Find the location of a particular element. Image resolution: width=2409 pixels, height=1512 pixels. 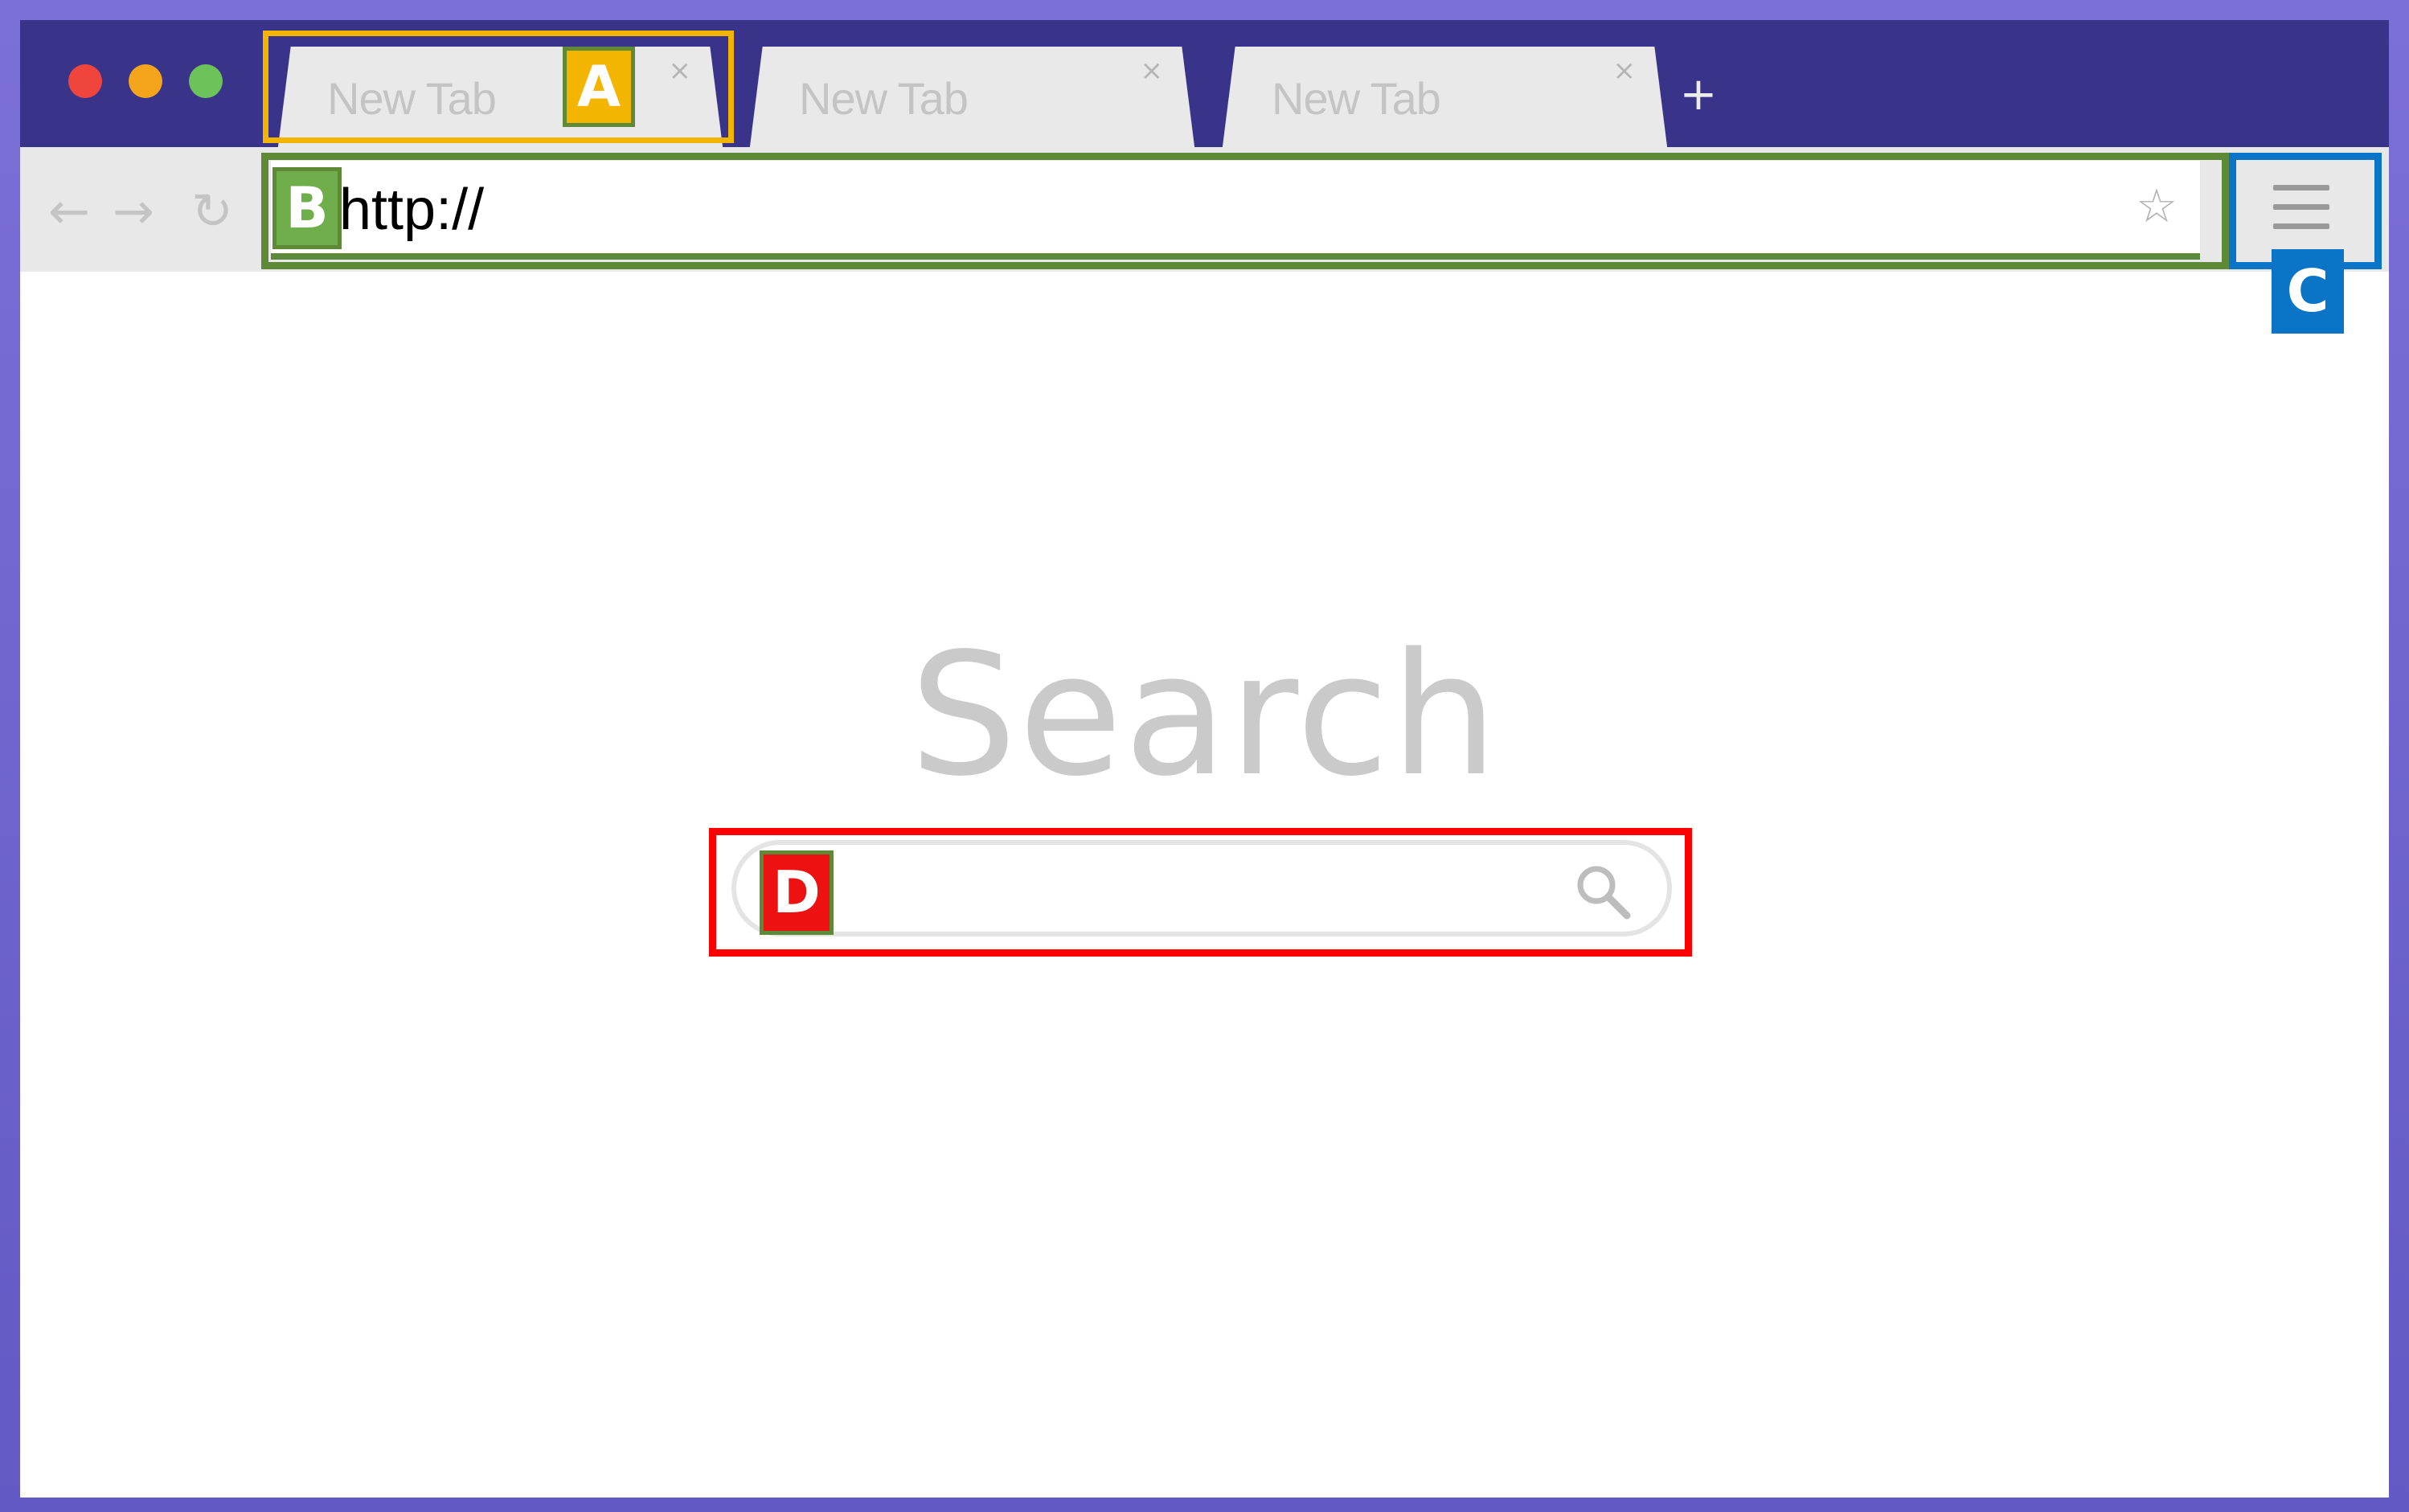

callout-label-b: B is located at coordinates (307, 208).